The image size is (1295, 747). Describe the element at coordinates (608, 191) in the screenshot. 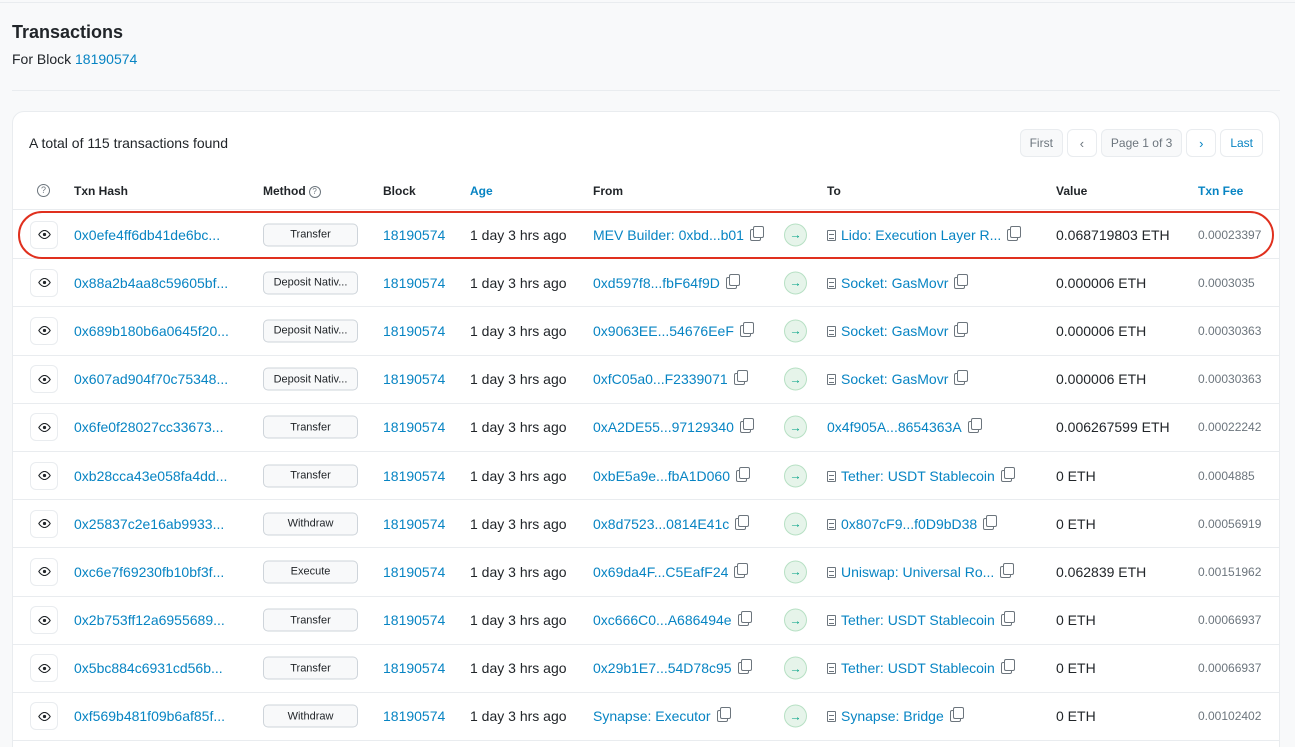

I see `col-from: From` at that location.